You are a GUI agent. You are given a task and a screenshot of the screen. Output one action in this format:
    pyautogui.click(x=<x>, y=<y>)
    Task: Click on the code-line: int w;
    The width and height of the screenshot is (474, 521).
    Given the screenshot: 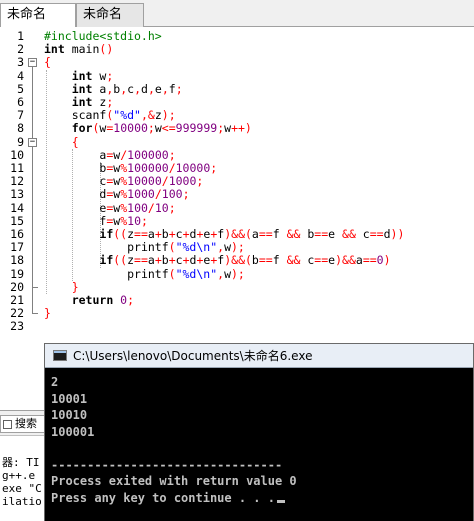 What is the action you would take?
    pyautogui.click(x=79, y=75)
    